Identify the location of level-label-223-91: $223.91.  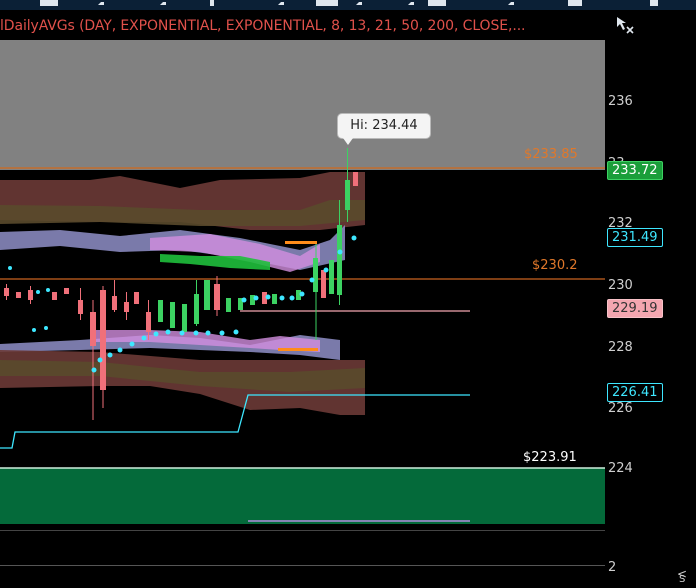
(550, 457).